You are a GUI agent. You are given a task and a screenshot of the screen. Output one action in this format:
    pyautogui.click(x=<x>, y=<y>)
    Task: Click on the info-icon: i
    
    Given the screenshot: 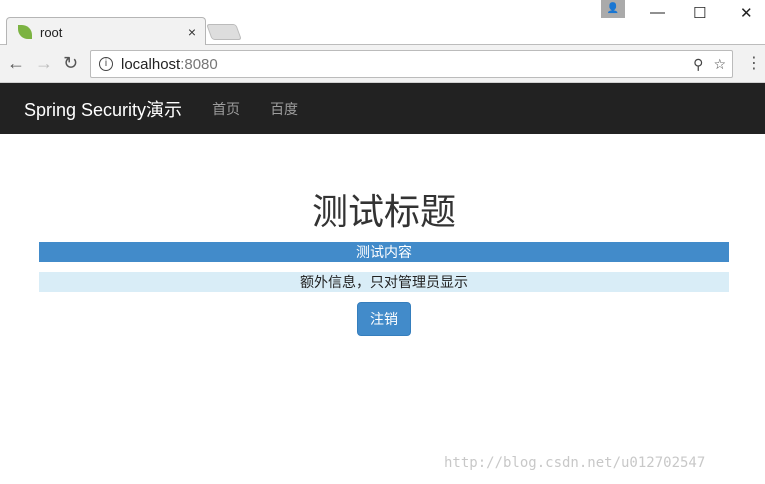 What is the action you would take?
    pyautogui.click(x=106, y=64)
    